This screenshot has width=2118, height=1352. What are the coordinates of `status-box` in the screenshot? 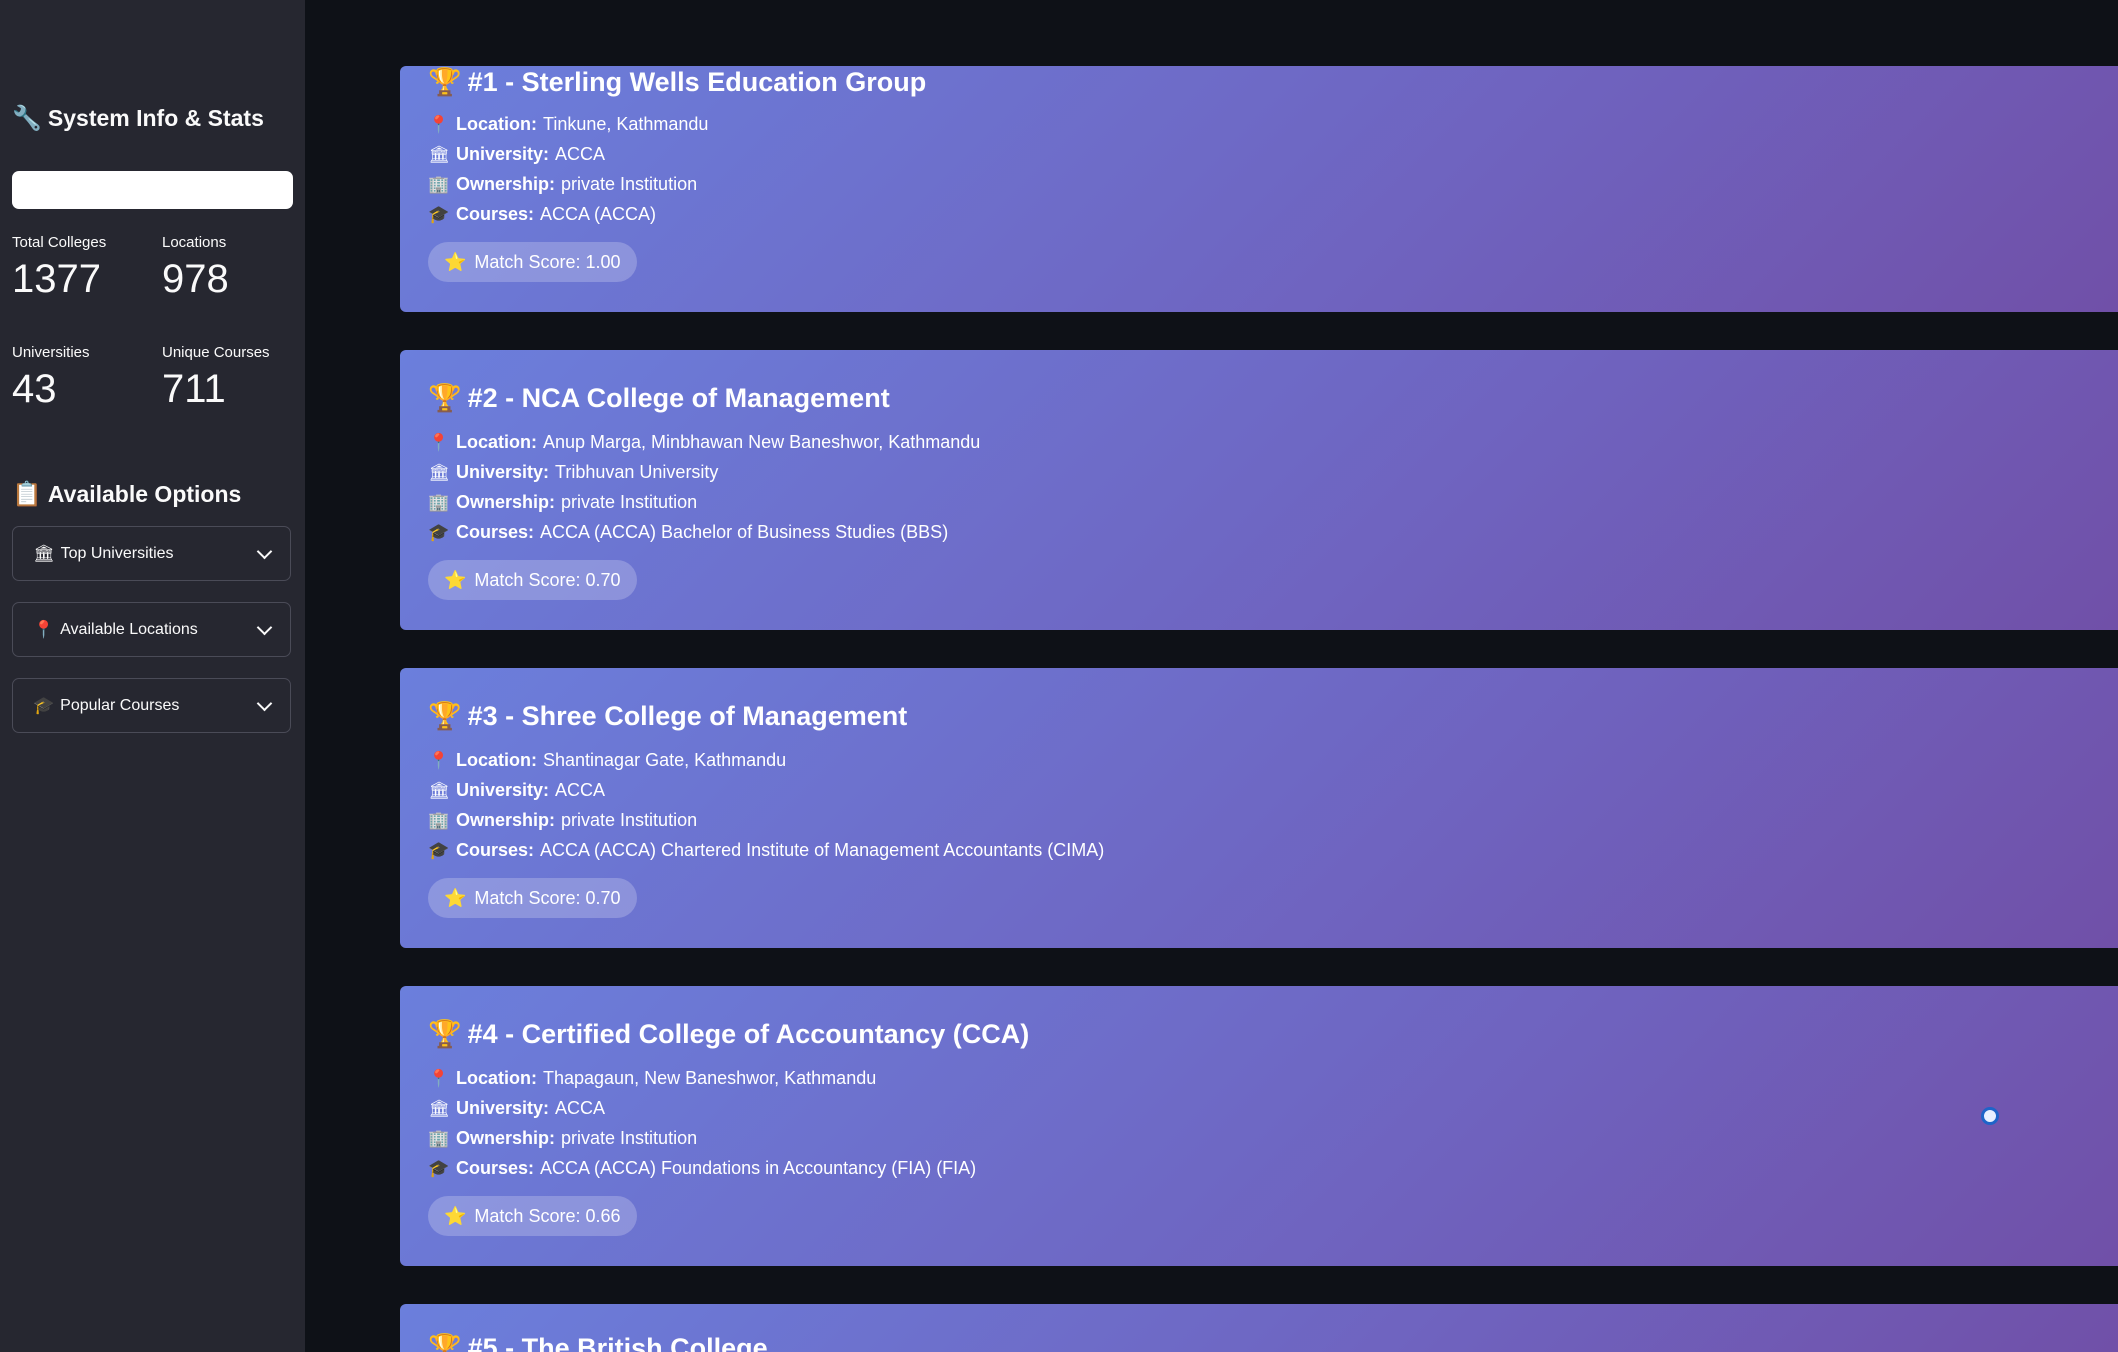 It's located at (152, 190).